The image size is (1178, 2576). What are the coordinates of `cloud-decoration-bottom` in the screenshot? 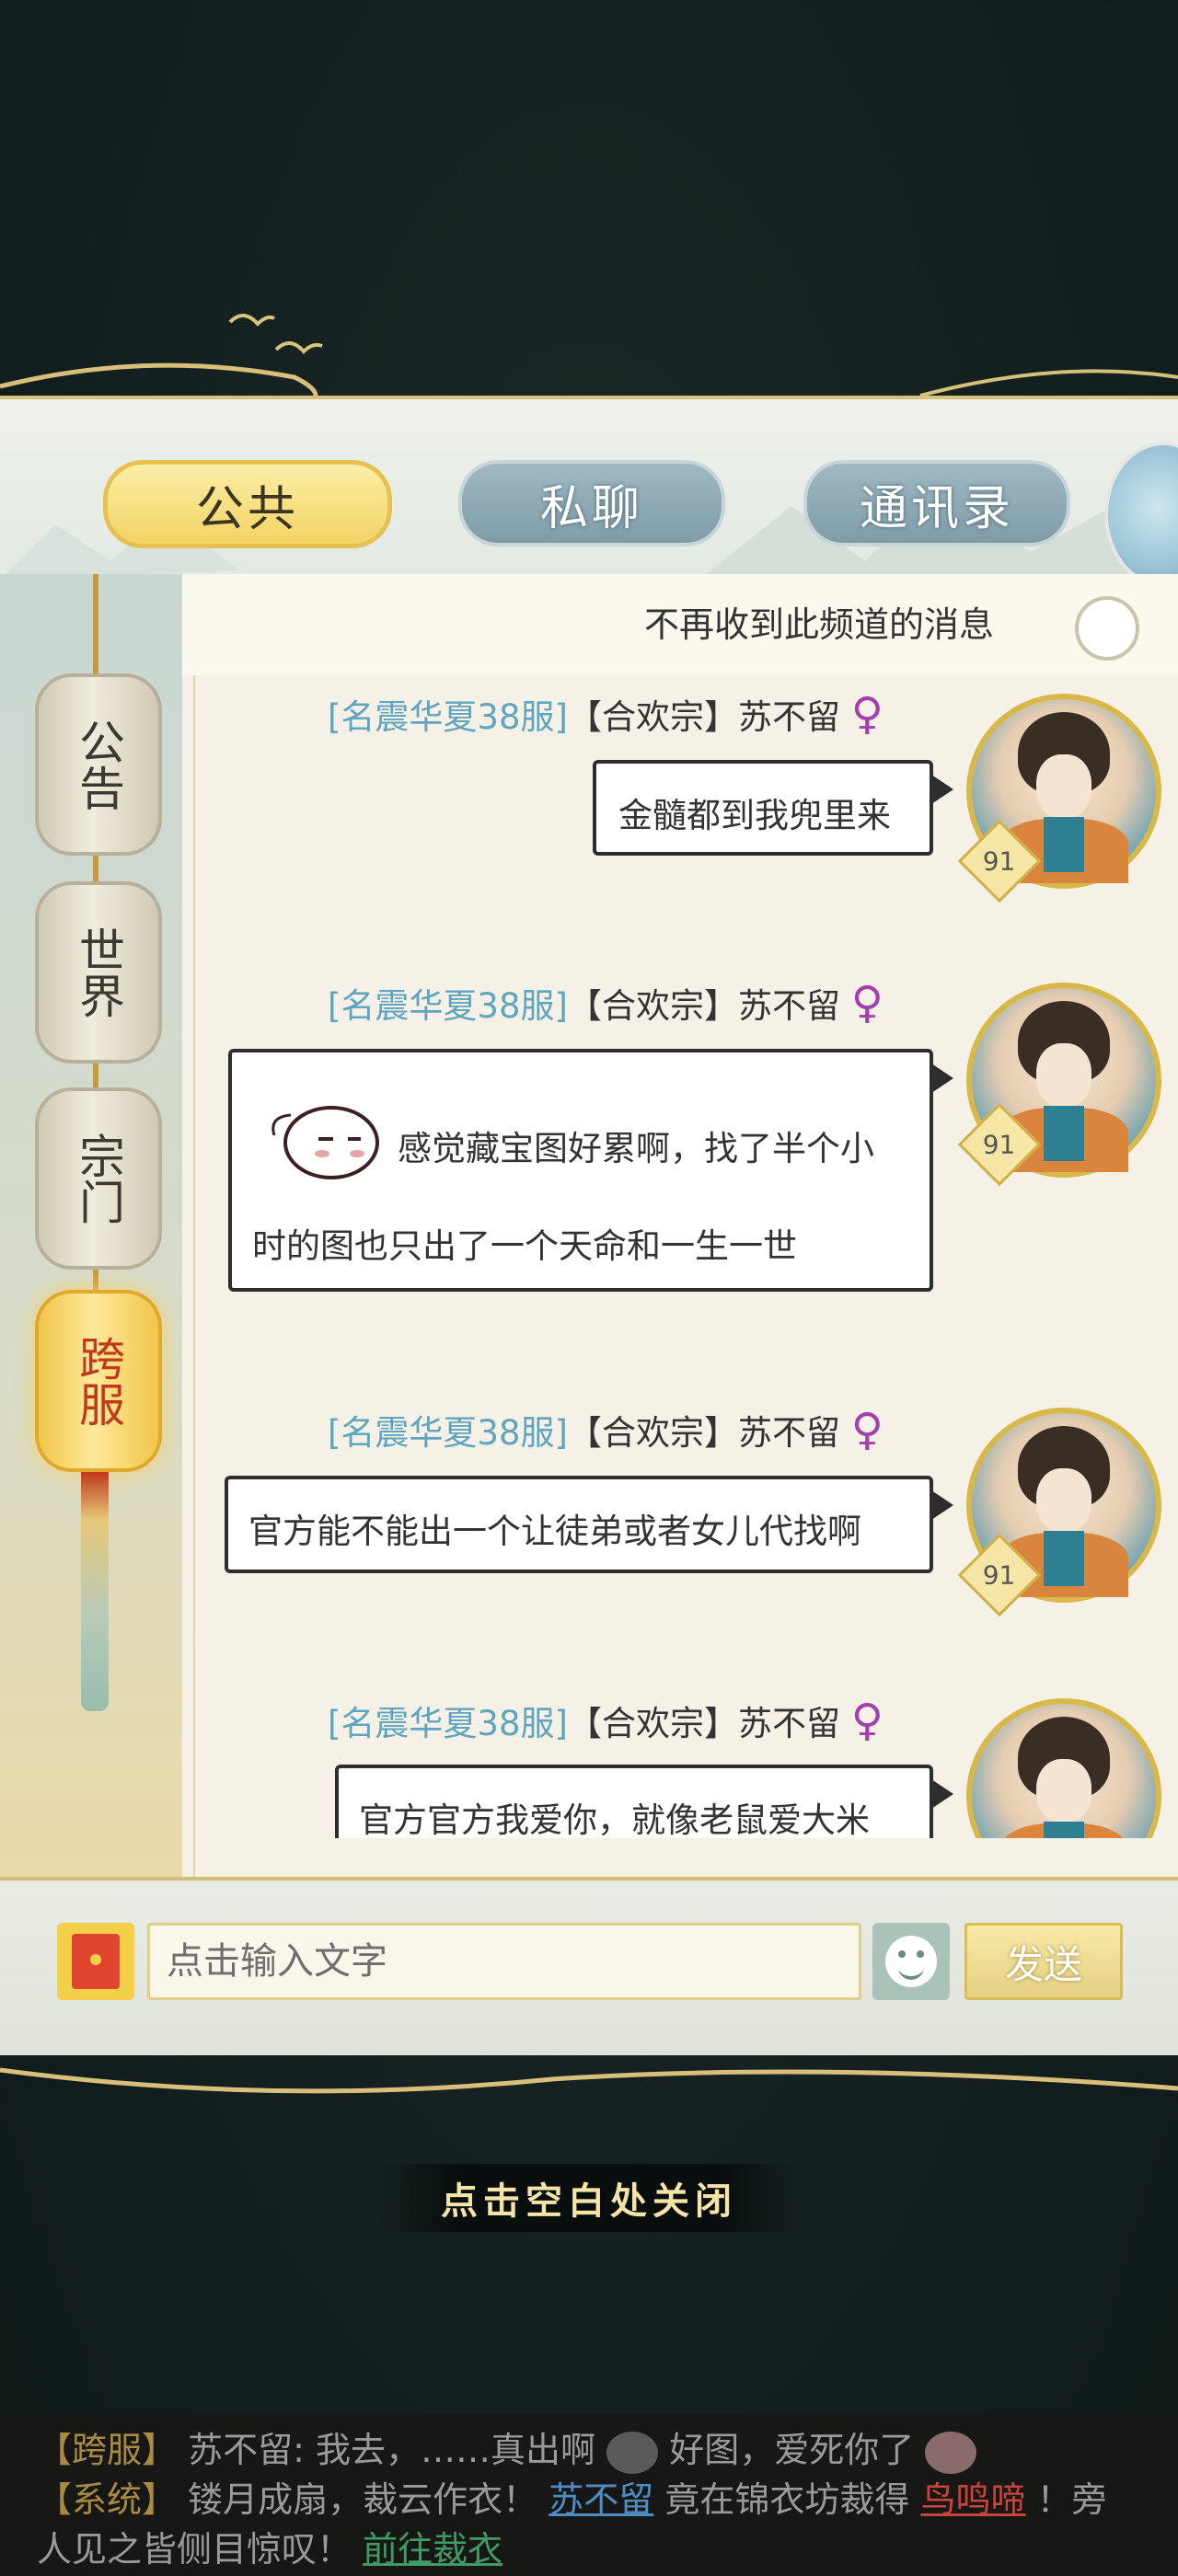 It's located at (589, 2080).